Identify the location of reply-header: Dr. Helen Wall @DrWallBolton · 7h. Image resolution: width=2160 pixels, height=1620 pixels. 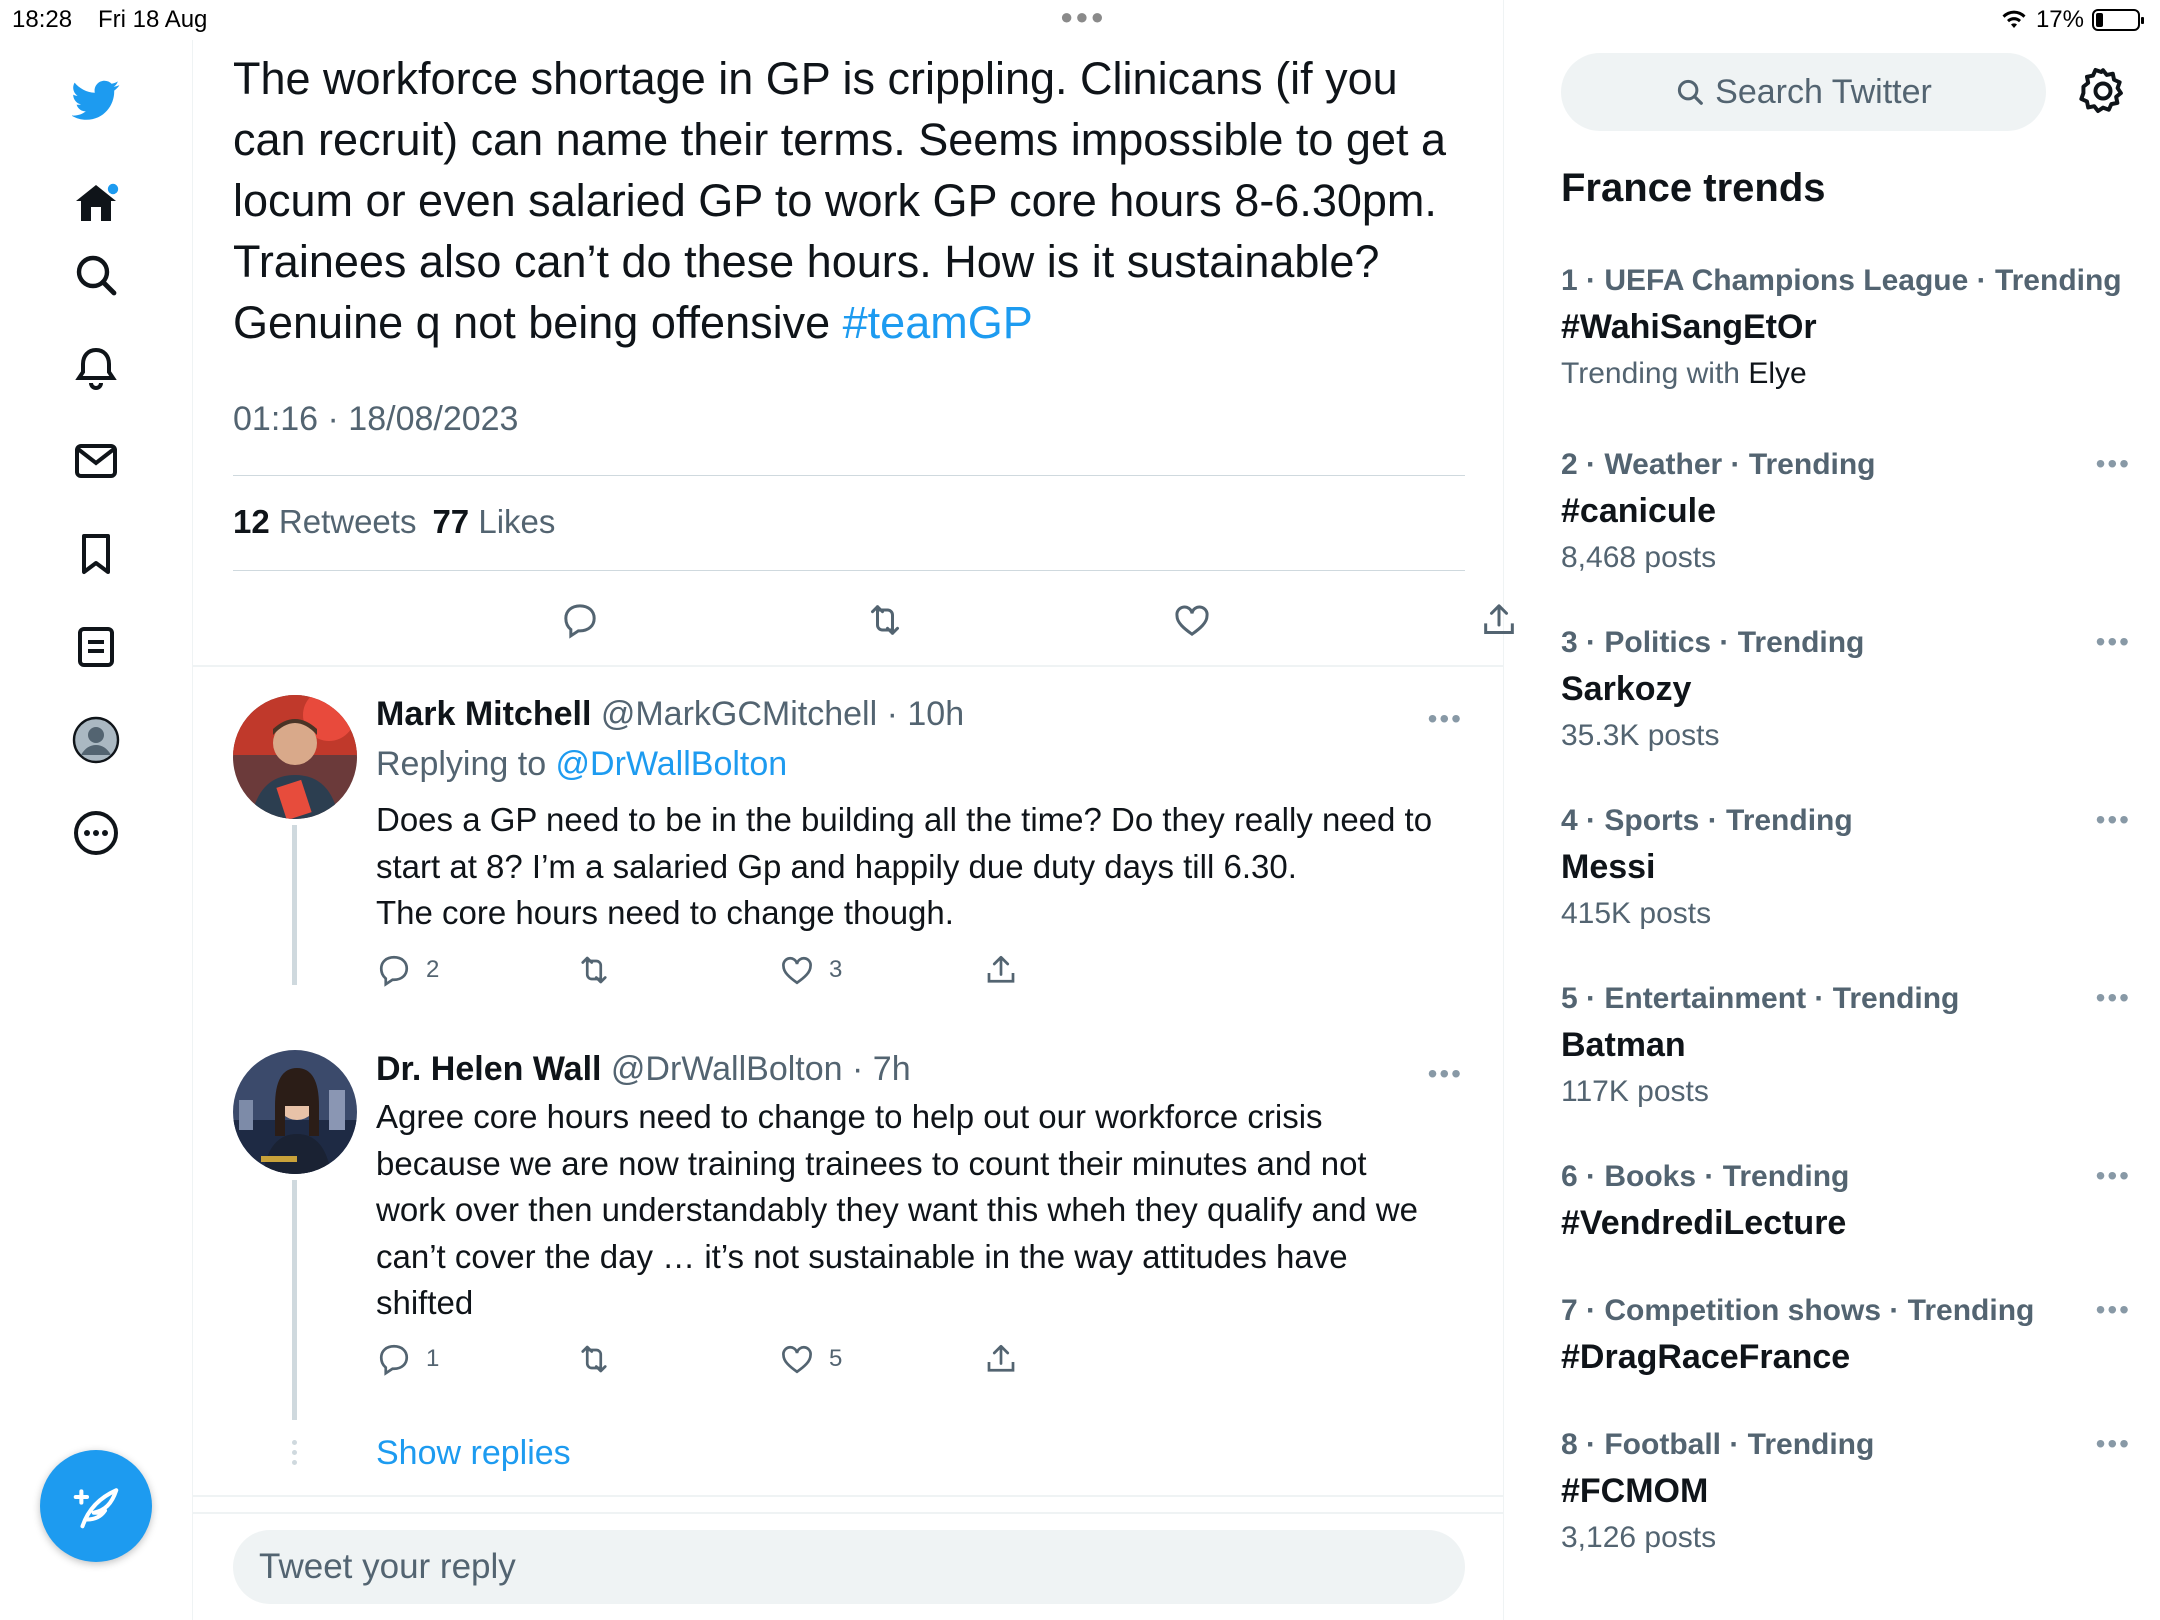
(643, 1069).